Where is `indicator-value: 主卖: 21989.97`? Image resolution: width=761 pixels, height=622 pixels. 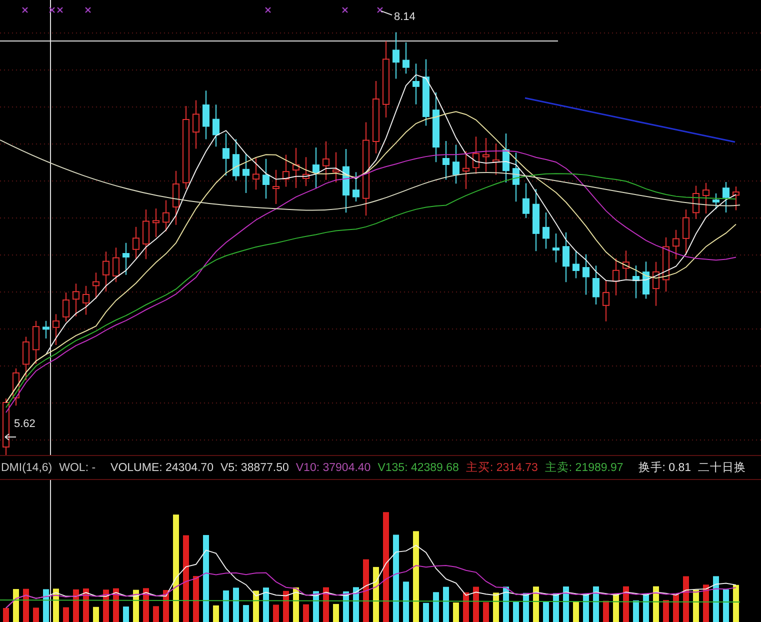
indicator-value: 主卖: 21989.97 is located at coordinates (584, 467).